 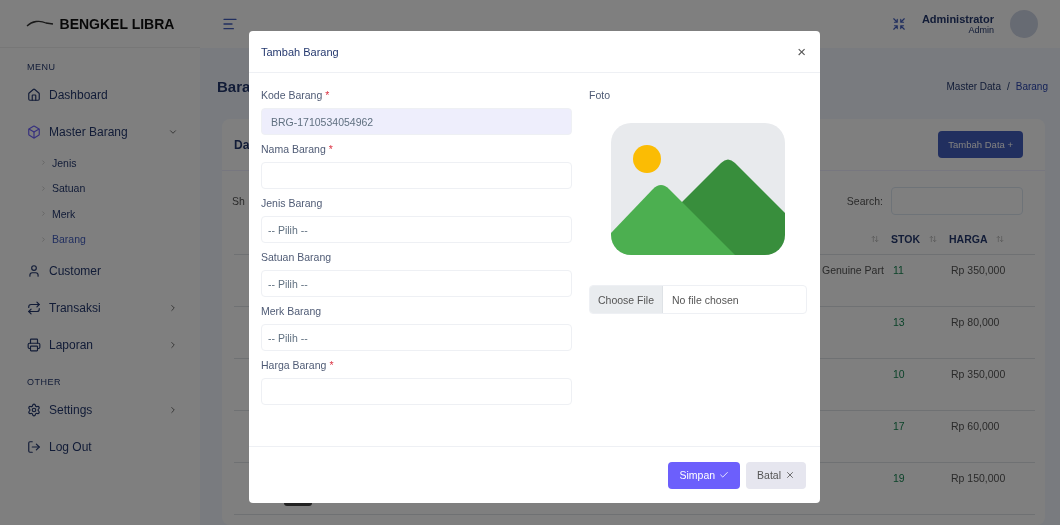 What do you see at coordinates (864, 201) in the screenshot?
I see `search-label: Search:` at bounding box center [864, 201].